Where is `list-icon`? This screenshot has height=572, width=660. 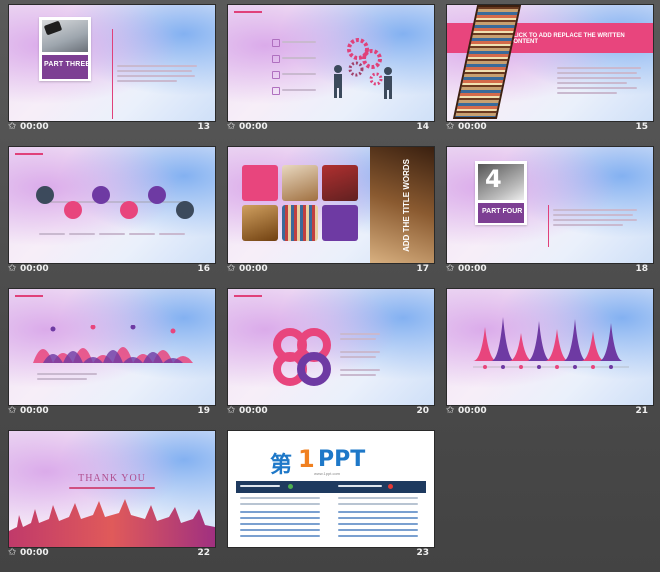 list-icon is located at coordinates (276, 75).